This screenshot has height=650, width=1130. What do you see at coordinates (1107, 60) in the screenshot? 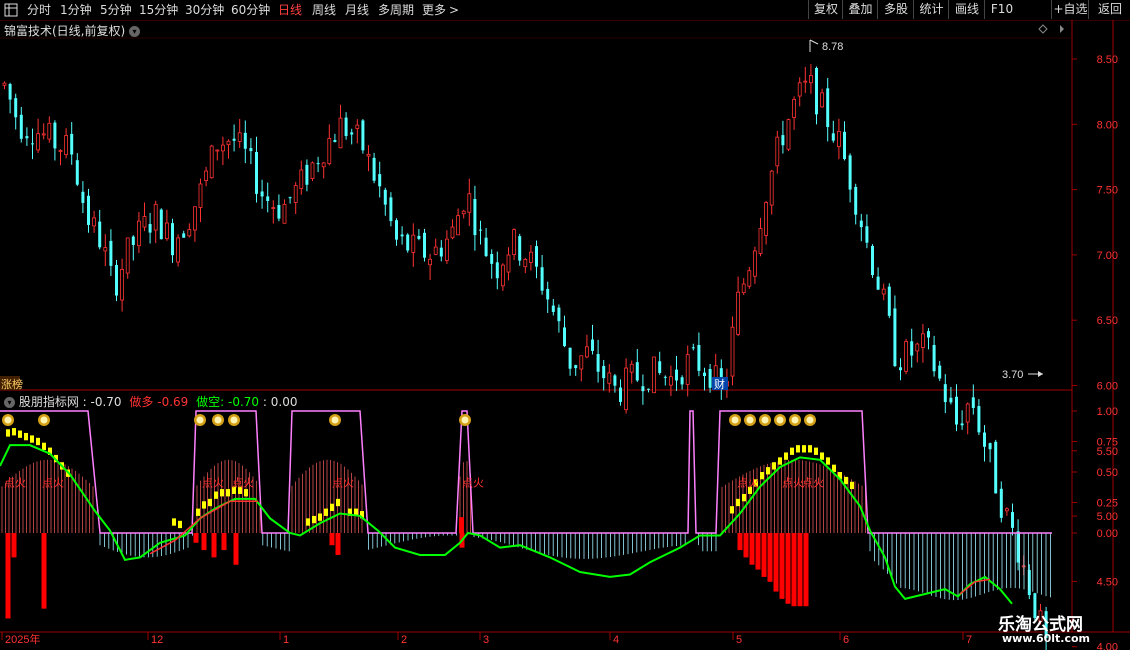
I see `price-tick-label: 8.50` at bounding box center [1107, 60].